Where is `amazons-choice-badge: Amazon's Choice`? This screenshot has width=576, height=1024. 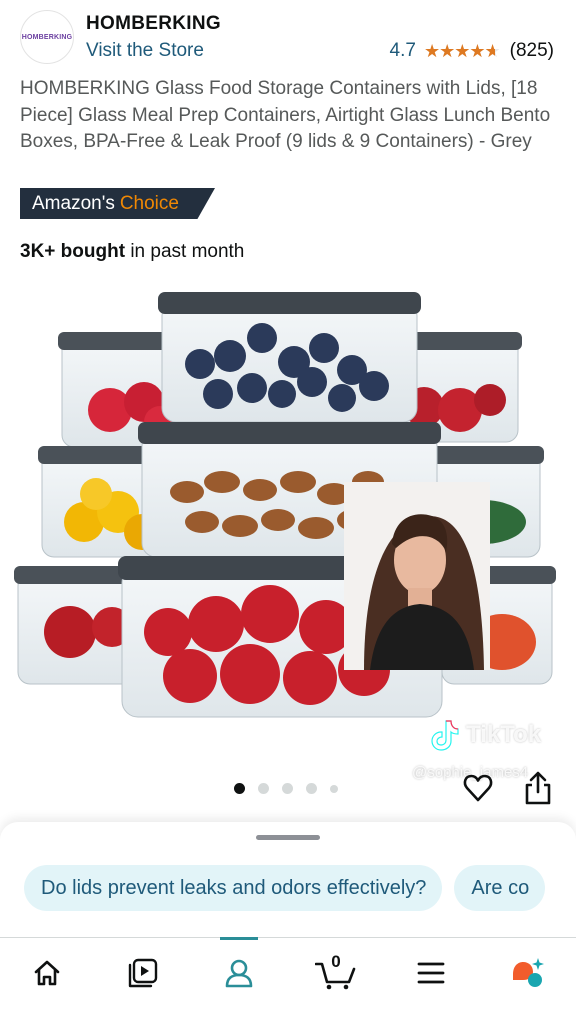 amazons-choice-badge: Amazon's Choice is located at coordinates (117, 203).